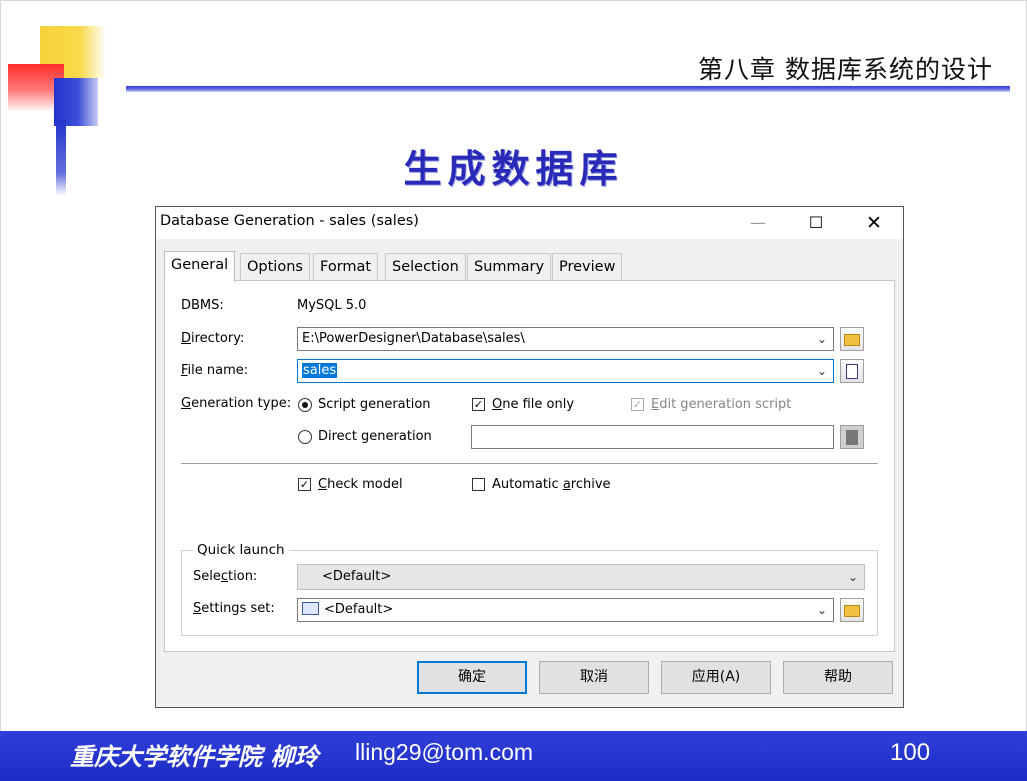 This screenshot has width=1027, height=781. I want to click on edit-file-button, so click(852, 371).